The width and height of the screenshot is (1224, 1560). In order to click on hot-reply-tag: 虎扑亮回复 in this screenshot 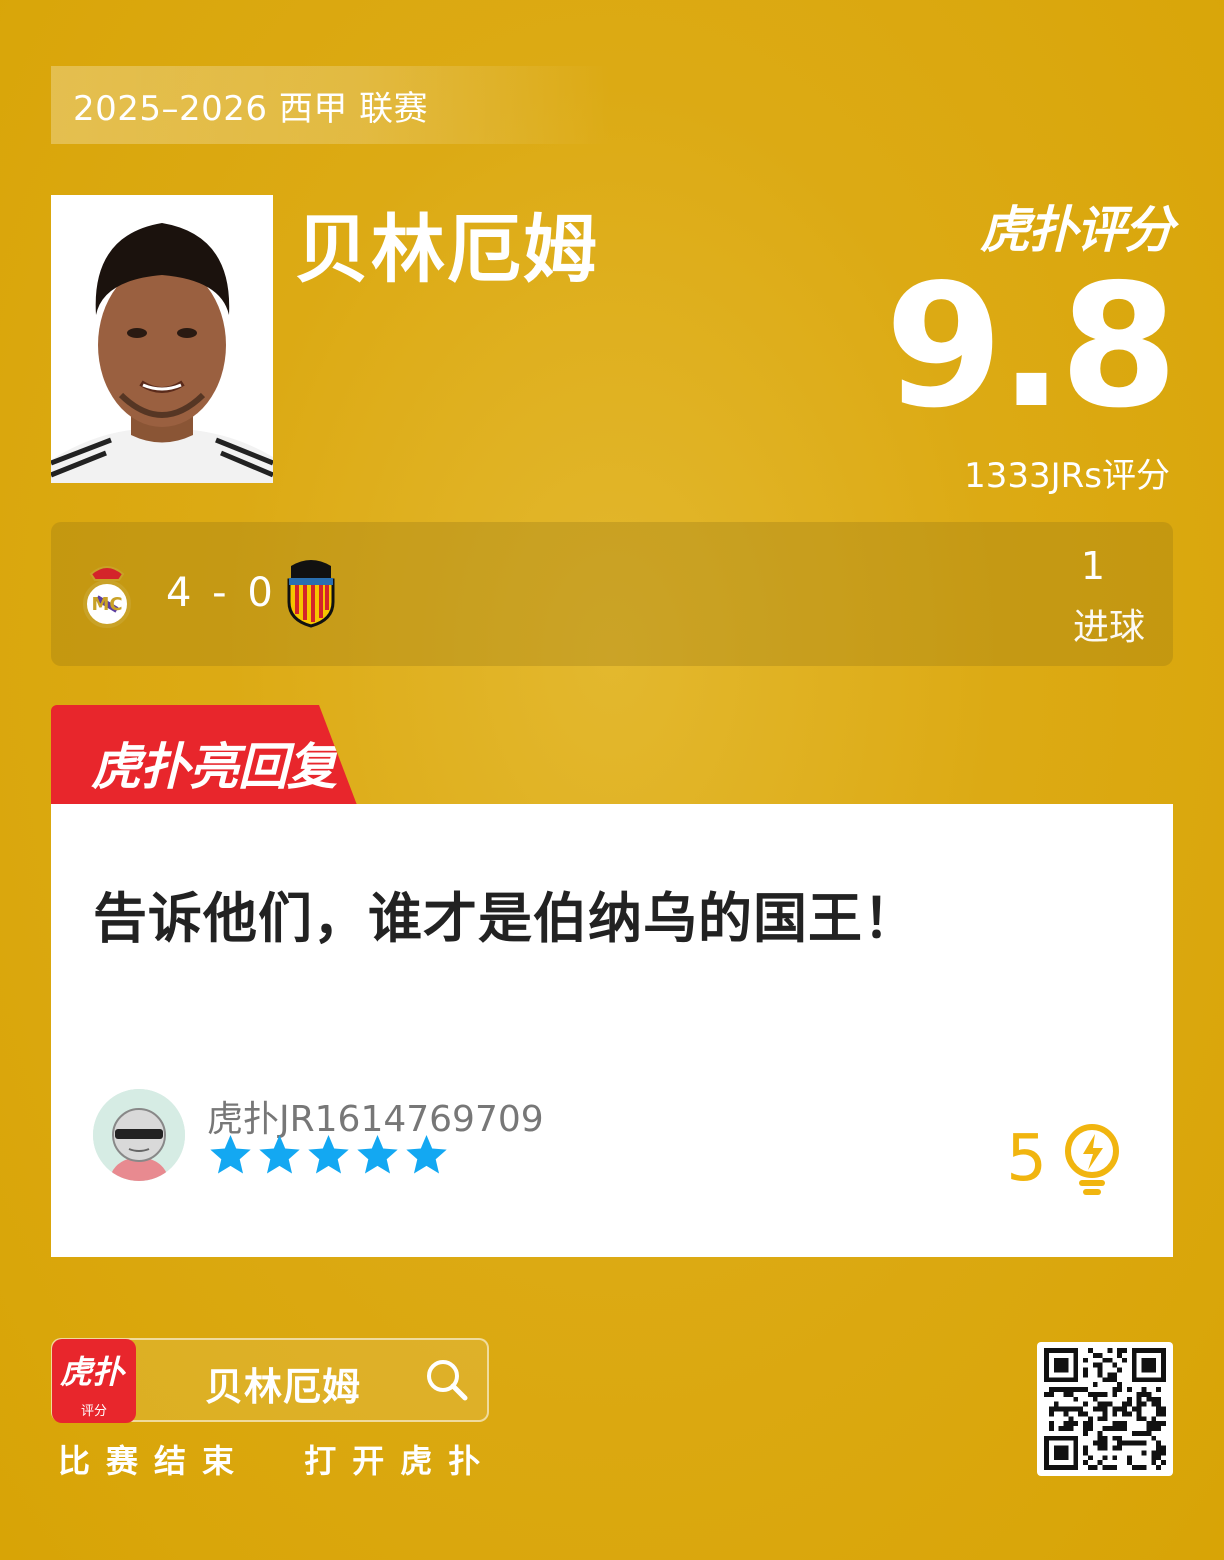, I will do `click(204, 755)`.